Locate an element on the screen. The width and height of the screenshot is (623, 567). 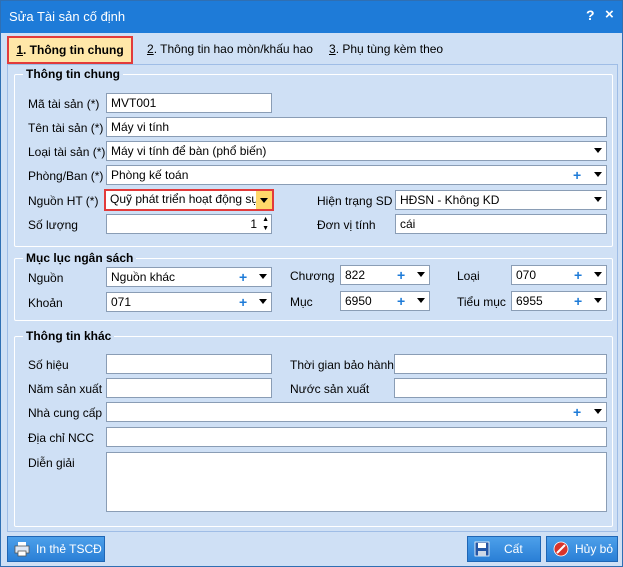
supplier-label: Nhà cung cấp is located at coordinates (65, 413).